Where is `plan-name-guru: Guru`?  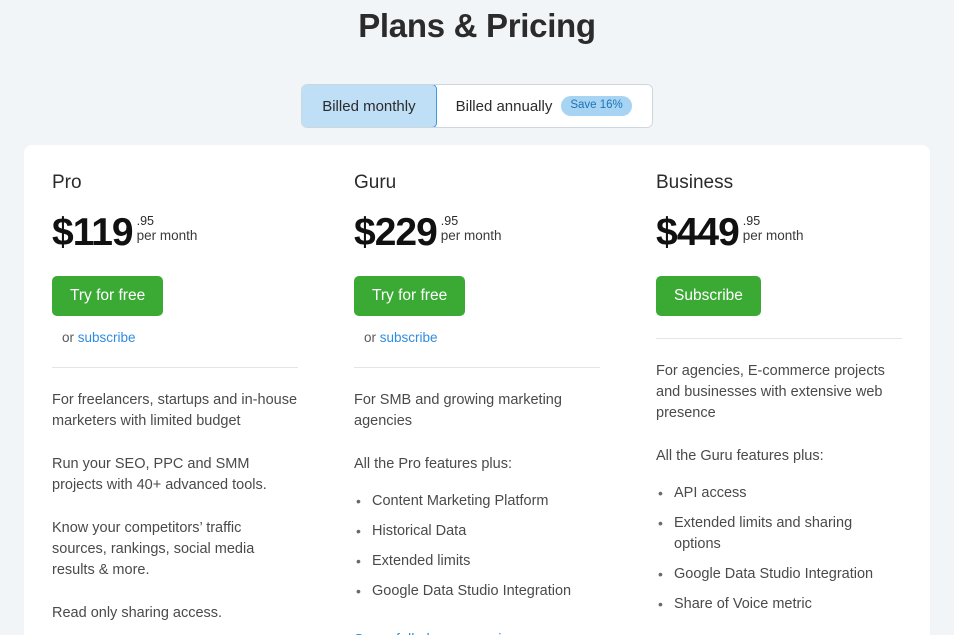
plan-name-guru: Guru is located at coordinates (375, 182).